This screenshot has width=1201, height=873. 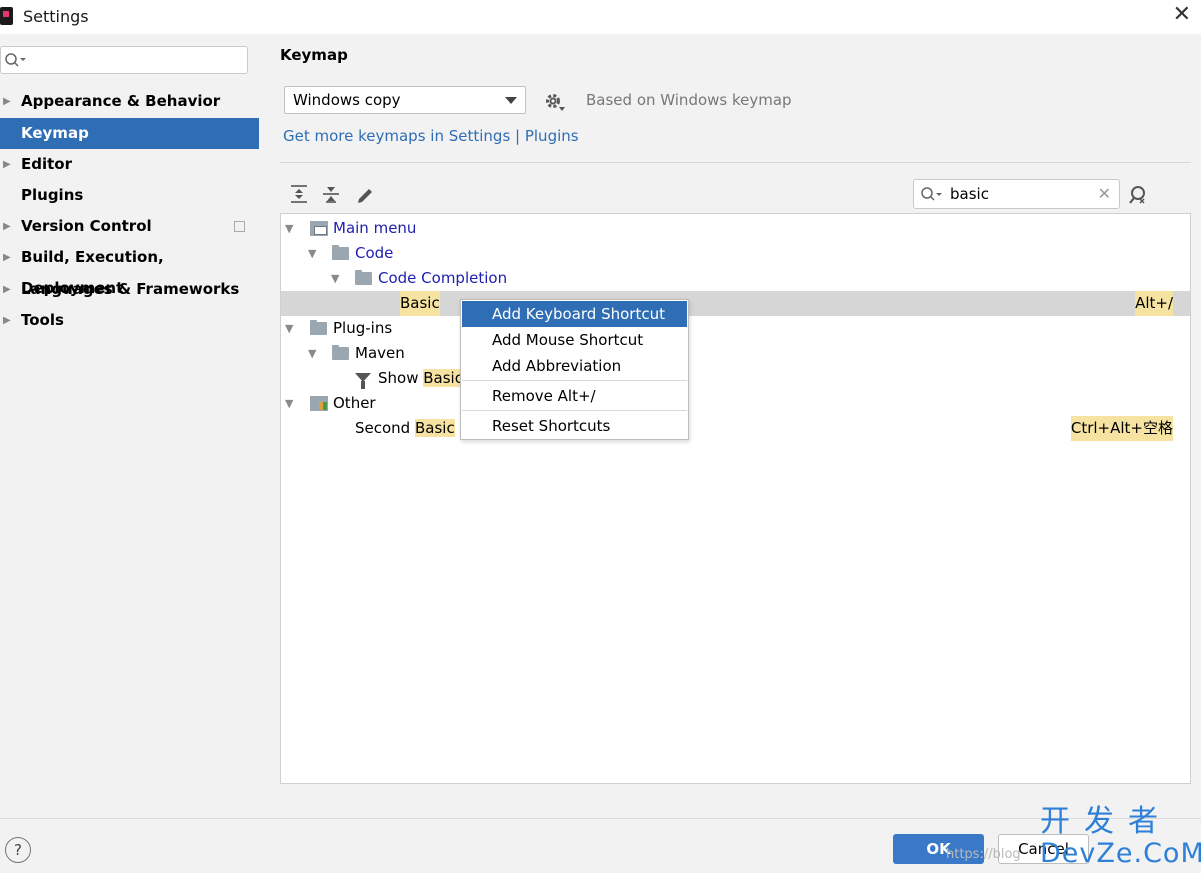 I want to click on filter-funnel-icon, so click(x=363, y=381).